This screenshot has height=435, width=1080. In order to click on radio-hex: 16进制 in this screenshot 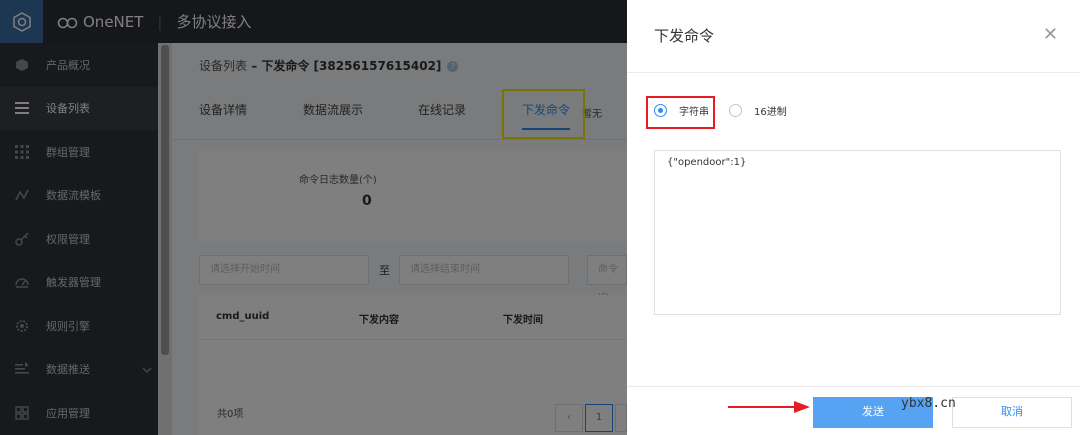, I will do `click(758, 110)`.